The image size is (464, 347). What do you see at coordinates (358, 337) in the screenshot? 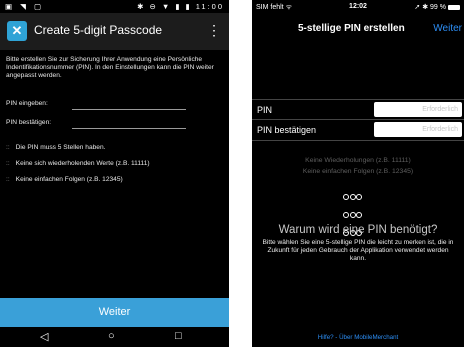
I see `help-link: Hilfe? - Über MobileMerchant` at bounding box center [358, 337].